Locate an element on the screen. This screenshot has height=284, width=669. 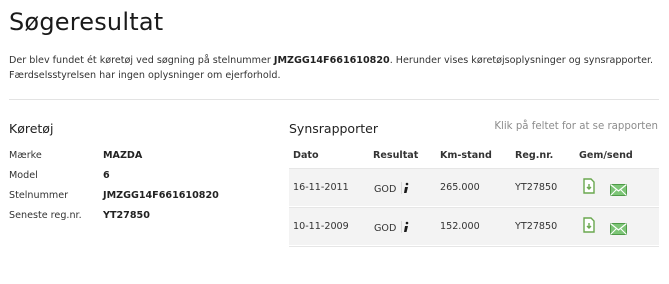
vehicle-field-reg: Seneste reg.nr. YT27850 is located at coordinates (79, 215).